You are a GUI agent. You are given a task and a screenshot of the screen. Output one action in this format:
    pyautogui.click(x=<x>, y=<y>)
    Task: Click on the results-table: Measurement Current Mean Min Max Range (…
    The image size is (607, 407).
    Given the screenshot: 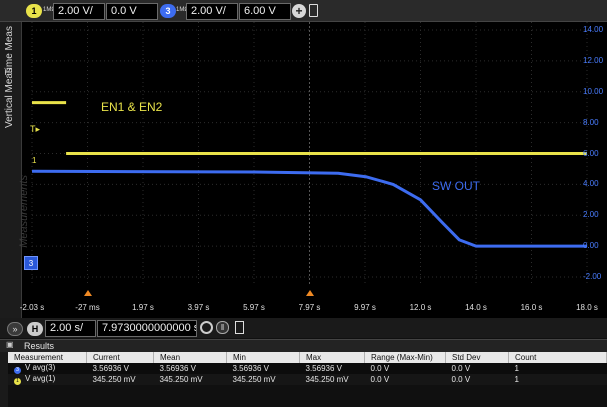 What is the action you would take?
    pyautogui.click(x=307, y=368)
    